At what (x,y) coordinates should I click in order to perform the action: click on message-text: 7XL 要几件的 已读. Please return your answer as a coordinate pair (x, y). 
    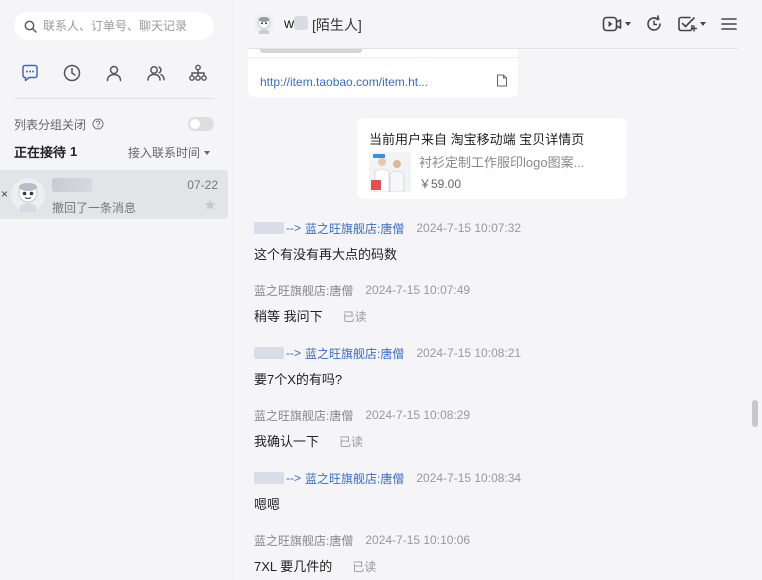
    Looking at the image, I should click on (499, 565).